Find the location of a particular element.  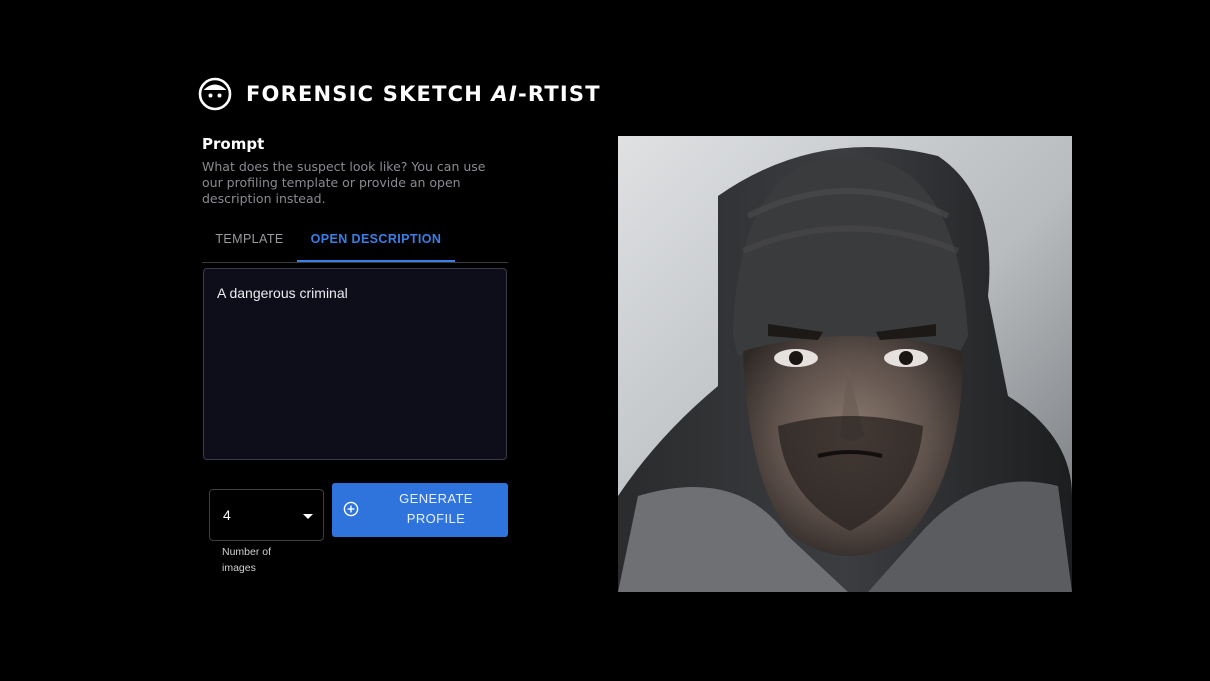

app-title-main: FORENSIC SKETCH is located at coordinates (369, 94).